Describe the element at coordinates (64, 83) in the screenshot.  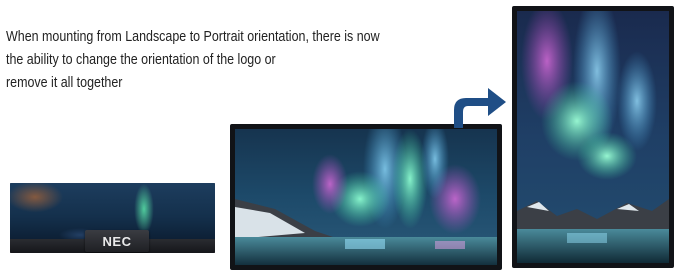
I see `description-line-3: remove it all together` at that location.